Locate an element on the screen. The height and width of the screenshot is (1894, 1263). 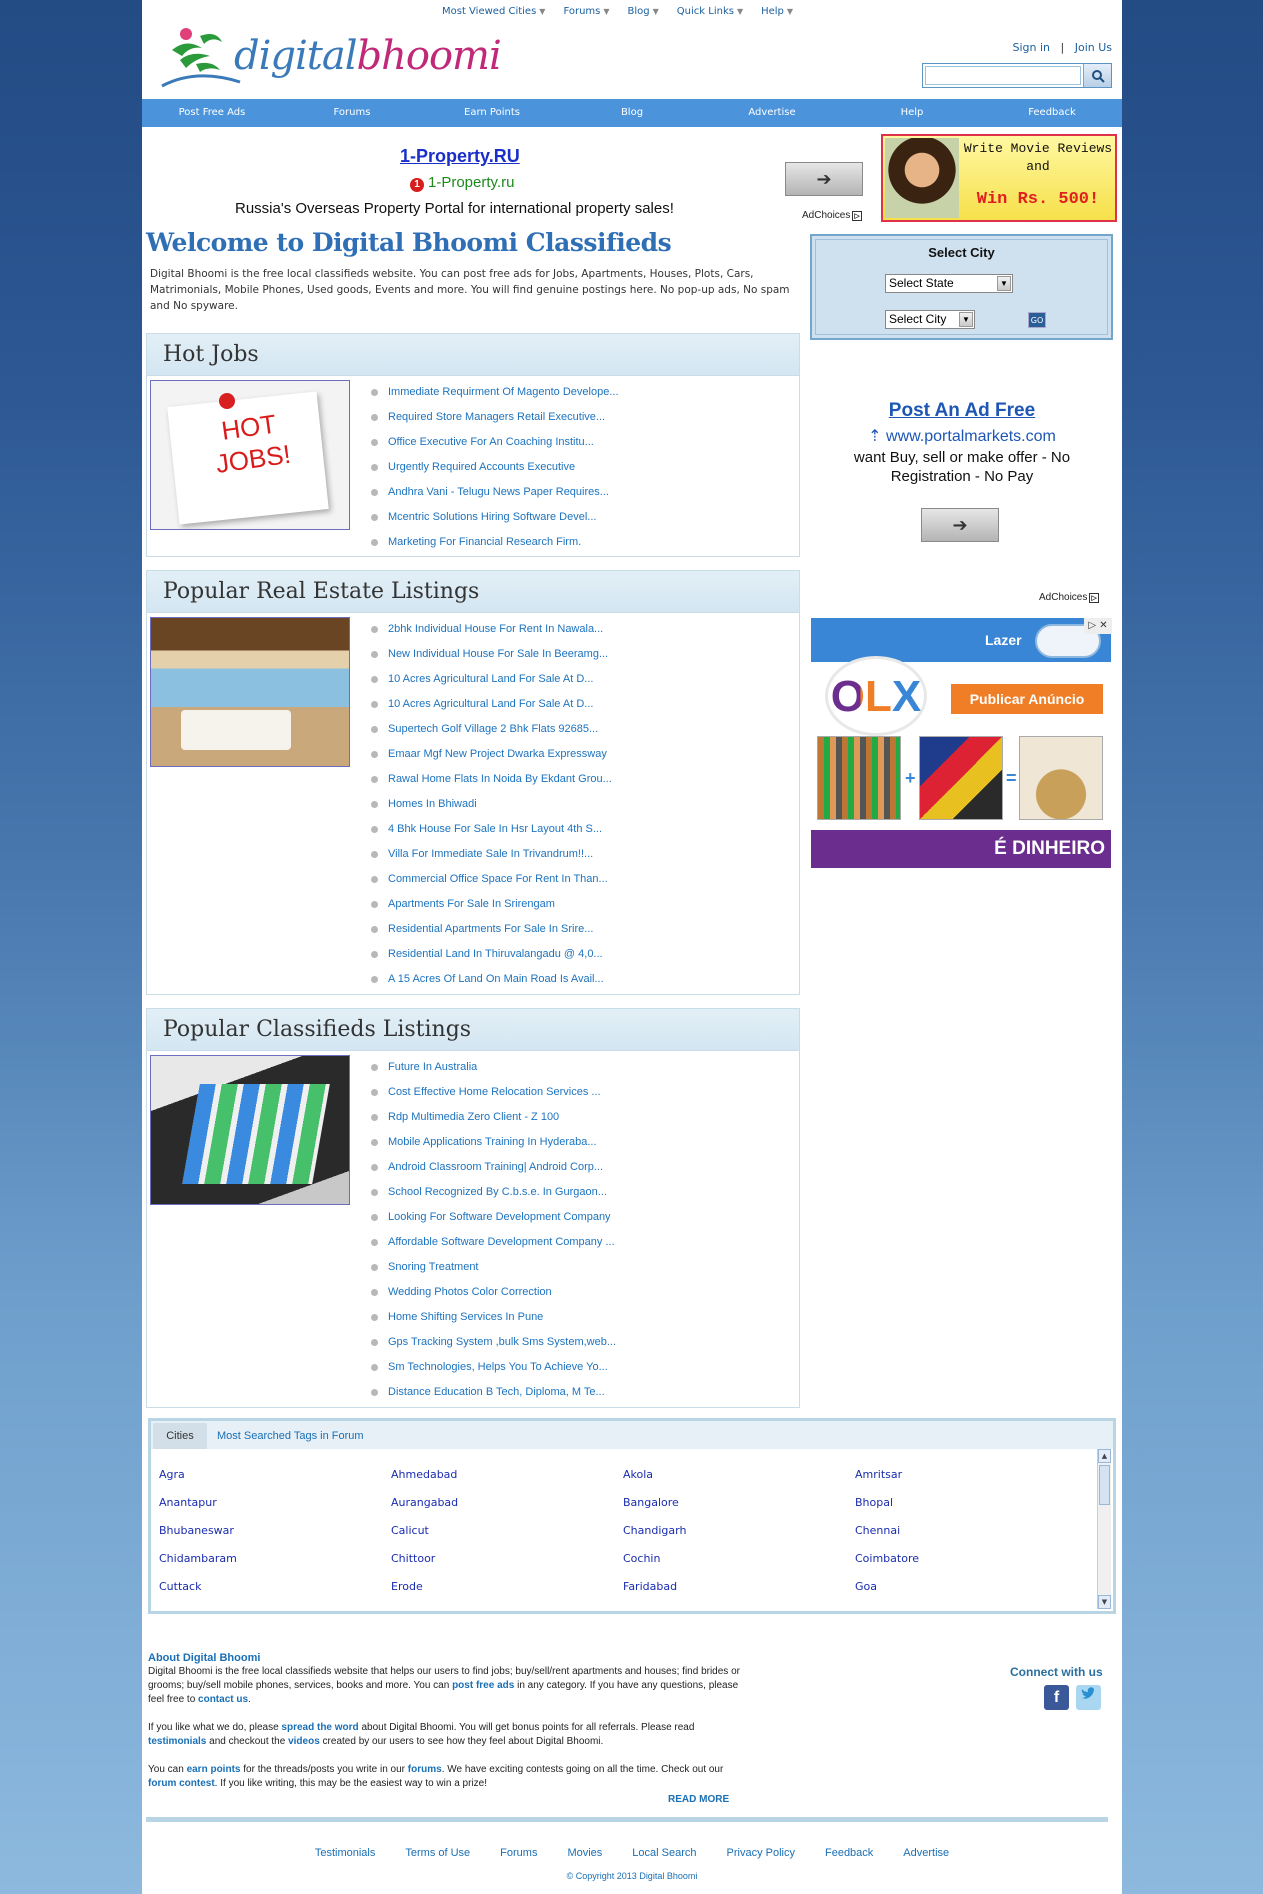
city-link: Cuttack is located at coordinates (275, 1587).